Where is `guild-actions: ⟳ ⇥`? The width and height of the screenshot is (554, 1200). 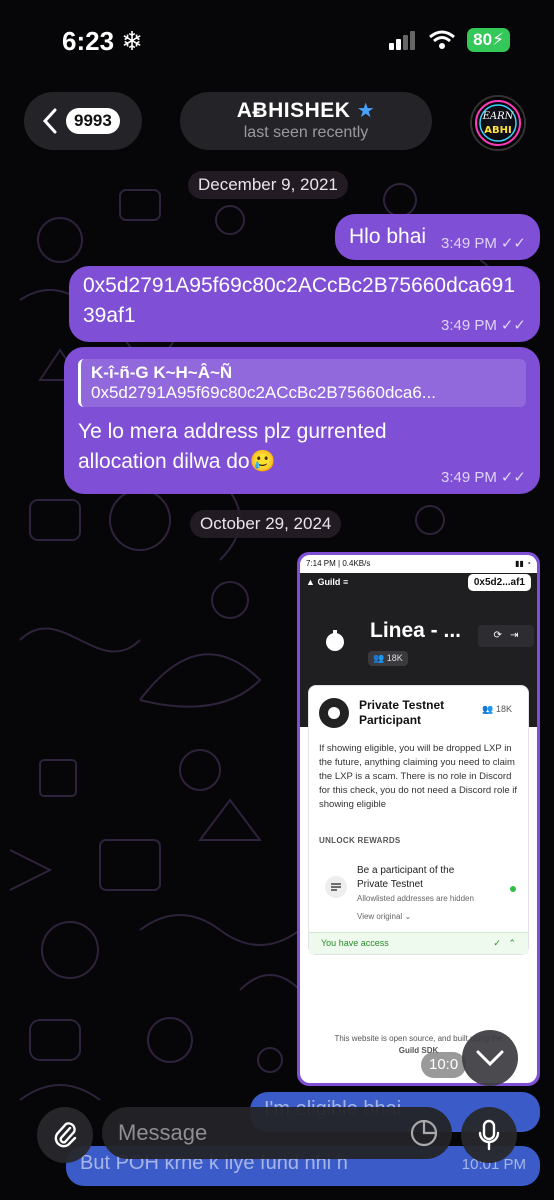 guild-actions: ⟳ ⇥ is located at coordinates (506, 636).